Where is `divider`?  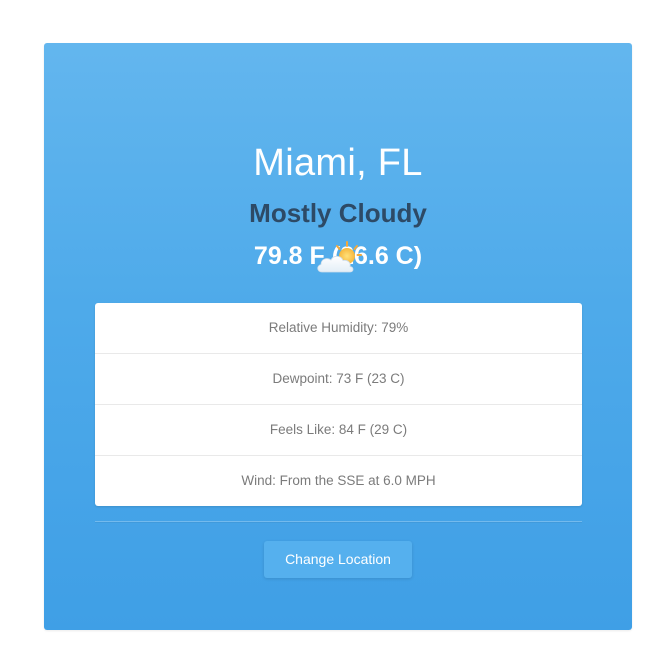 divider is located at coordinates (338, 521).